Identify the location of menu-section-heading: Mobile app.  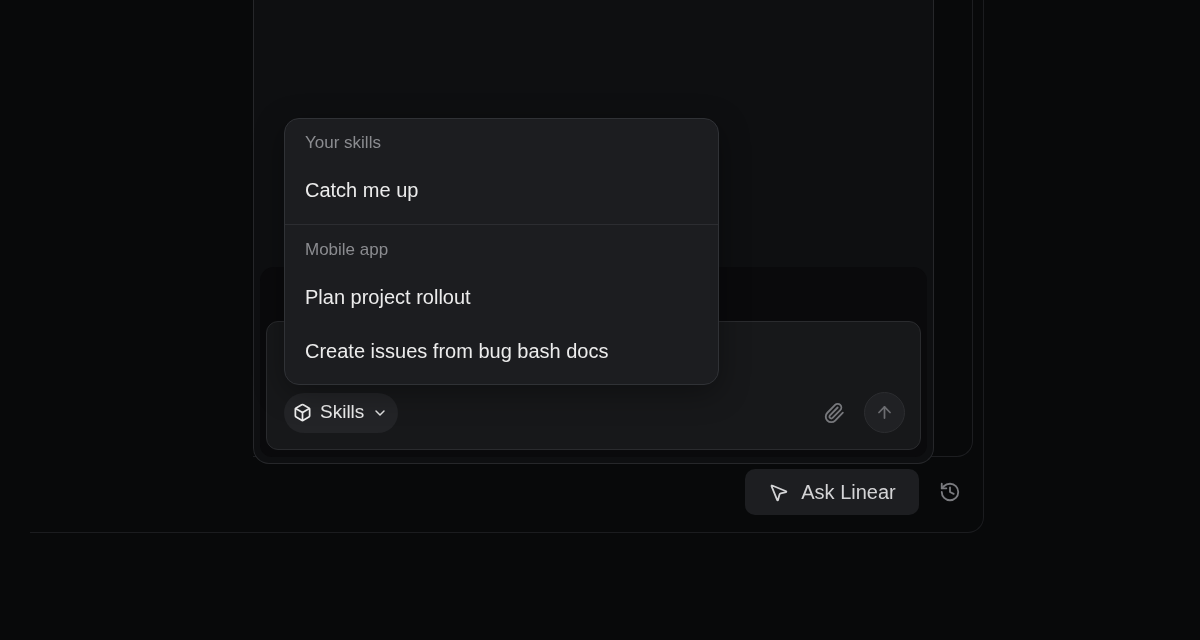
(347, 250).